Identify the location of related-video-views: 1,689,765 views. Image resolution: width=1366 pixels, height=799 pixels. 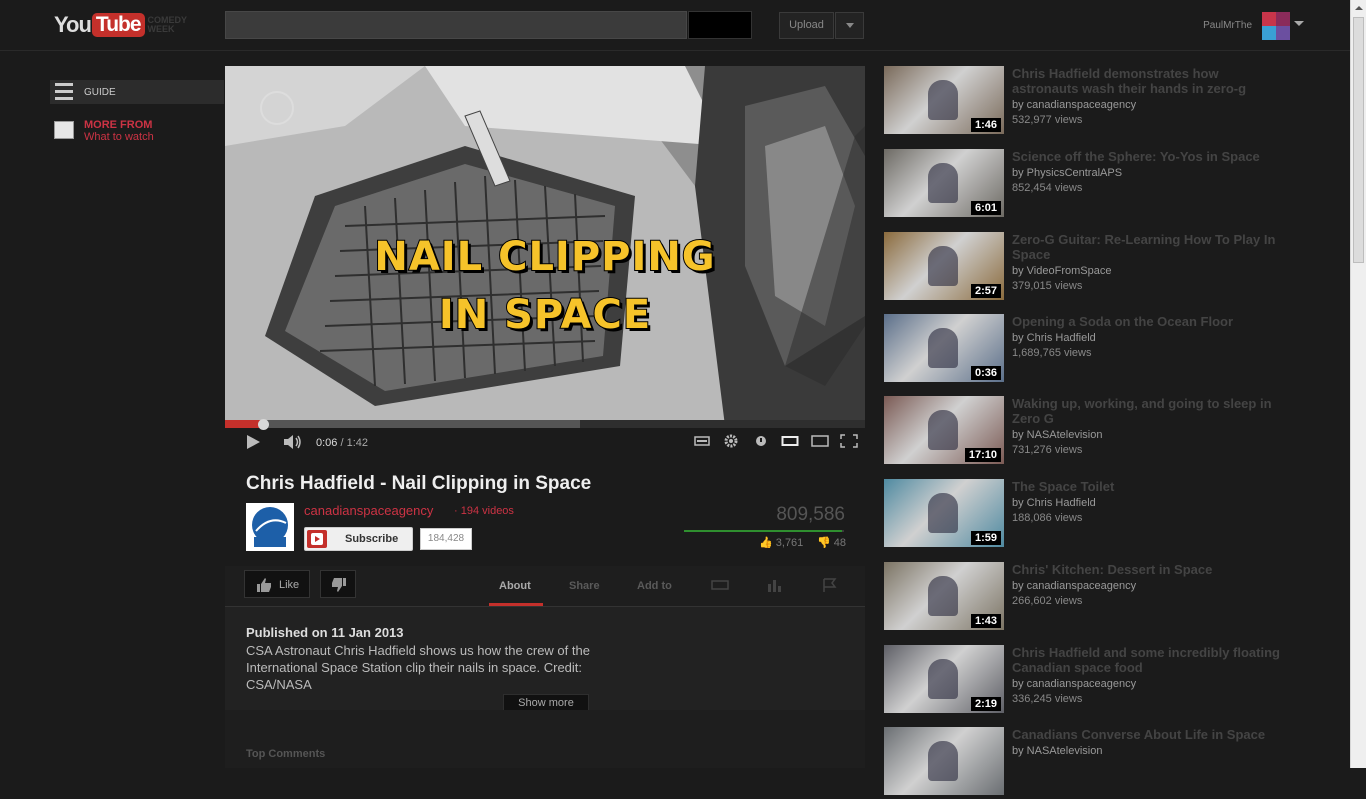
(1052, 353).